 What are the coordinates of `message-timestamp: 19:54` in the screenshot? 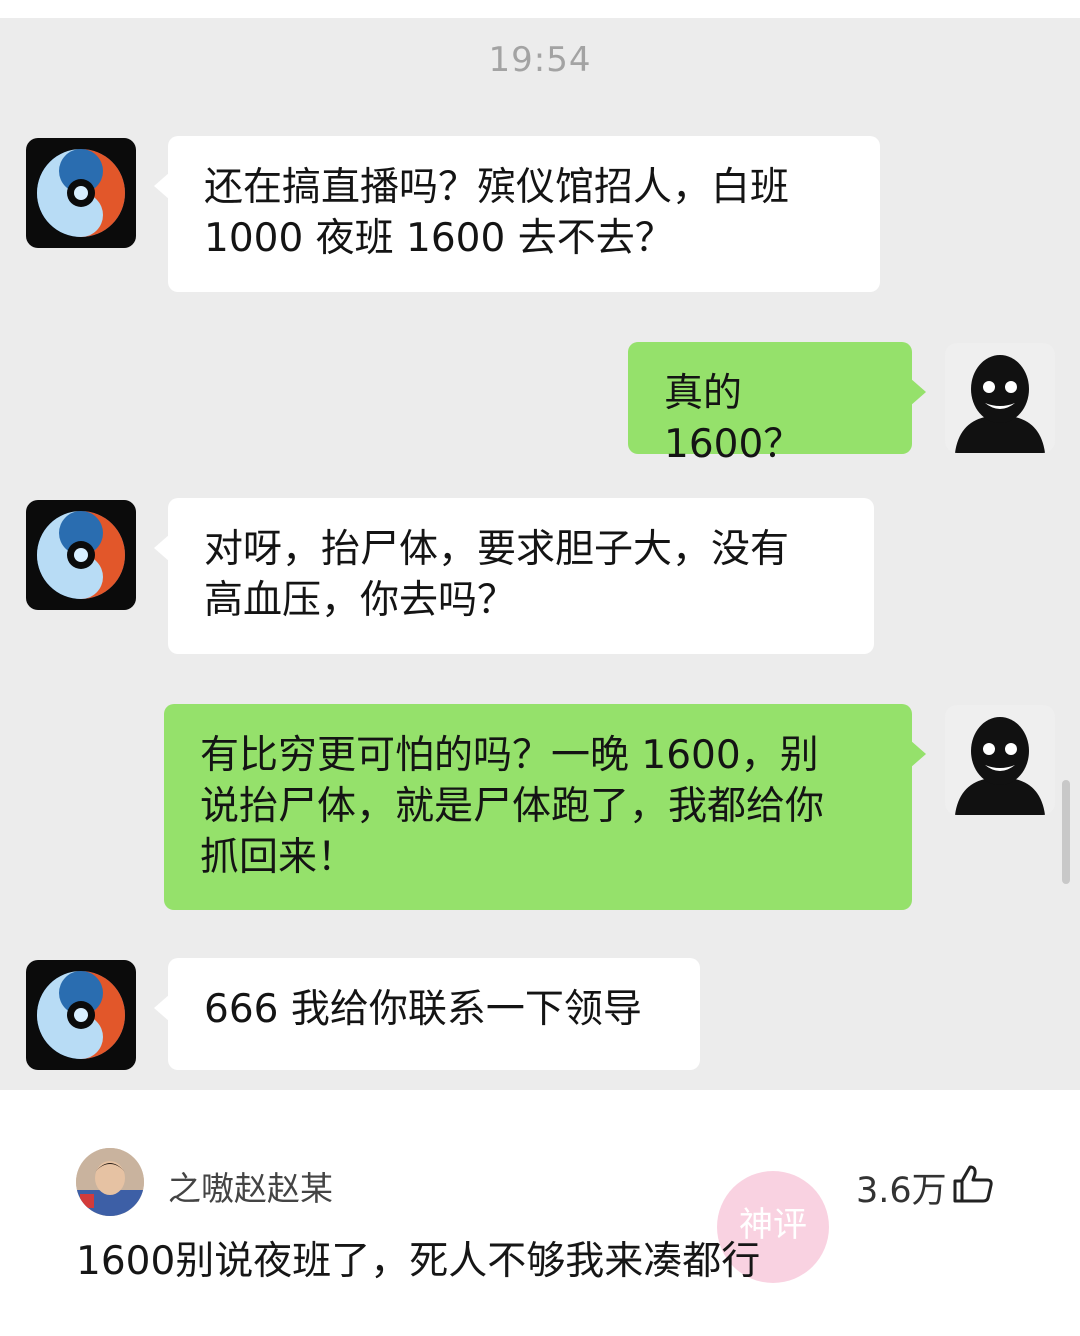 It's located at (540, 60).